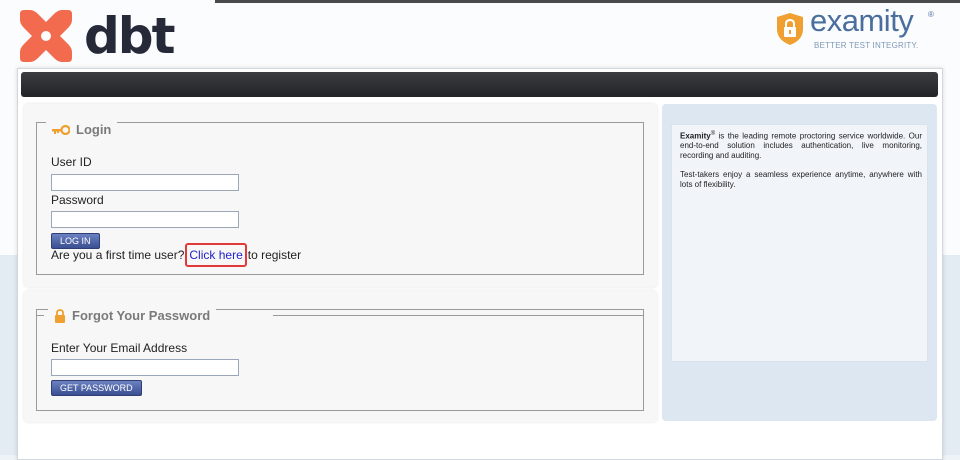 Image resolution: width=960 pixels, height=460 pixels. I want to click on dbt-wordmark: dbt, so click(129, 36).